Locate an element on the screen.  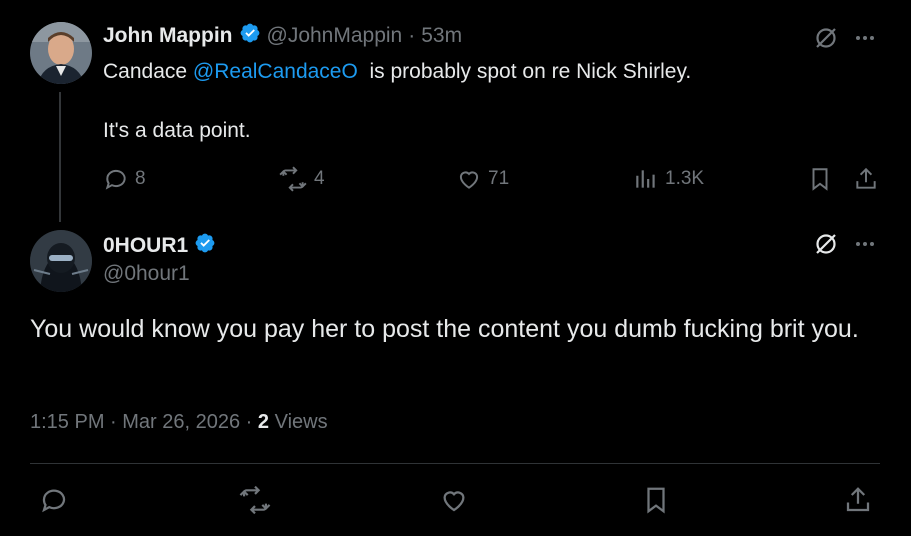
text-suffix: is probably spot on re Nick Shirley. is located at coordinates (524, 71).